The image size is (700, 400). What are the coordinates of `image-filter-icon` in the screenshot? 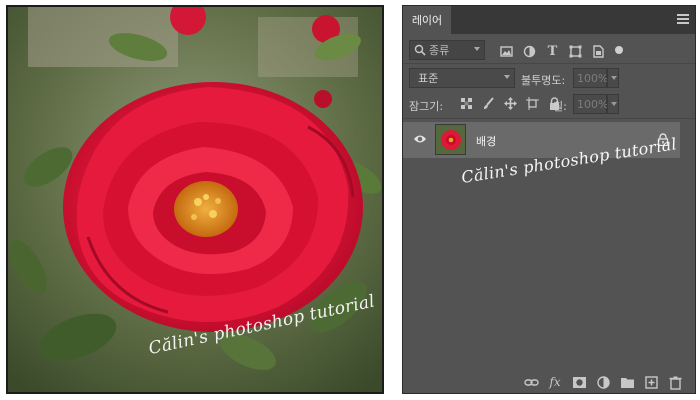 It's located at (506, 51).